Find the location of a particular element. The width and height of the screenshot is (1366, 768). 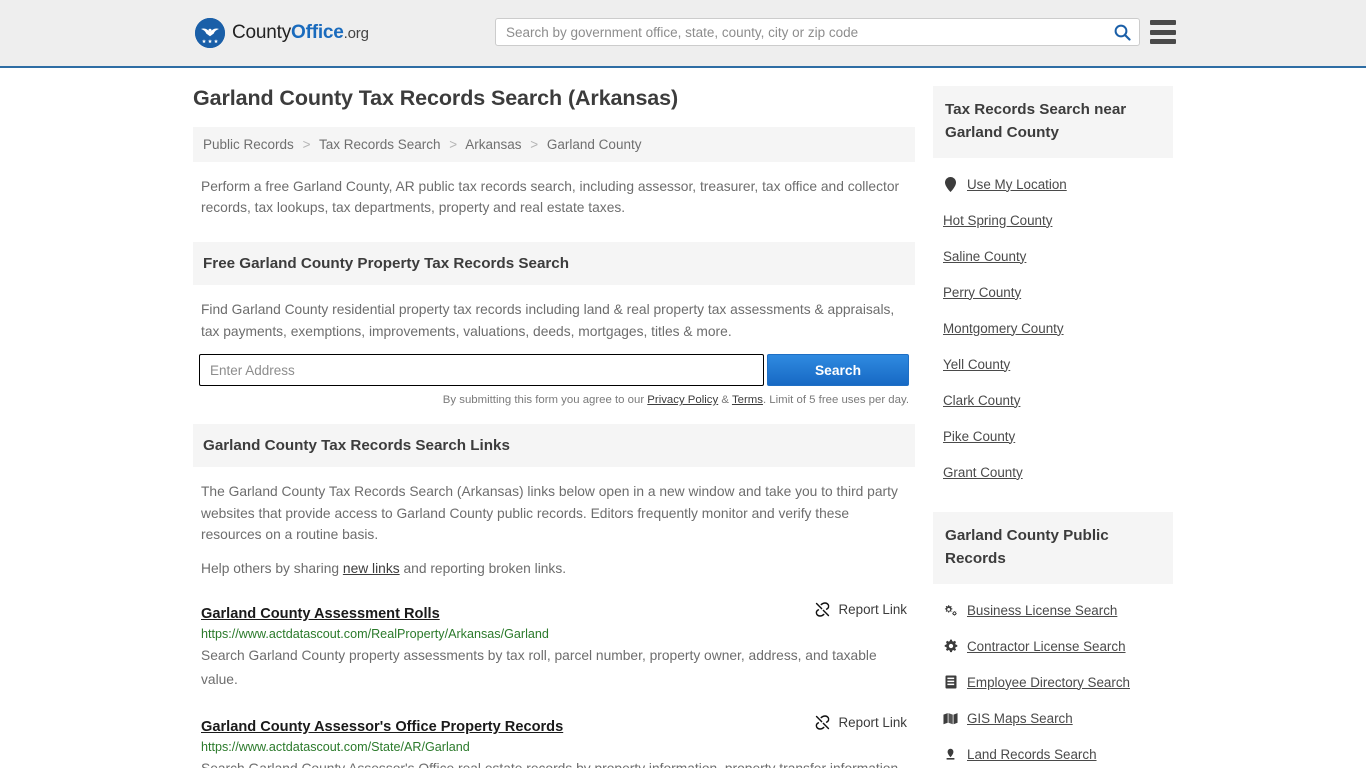

address-search-form: Search is located at coordinates (554, 370).